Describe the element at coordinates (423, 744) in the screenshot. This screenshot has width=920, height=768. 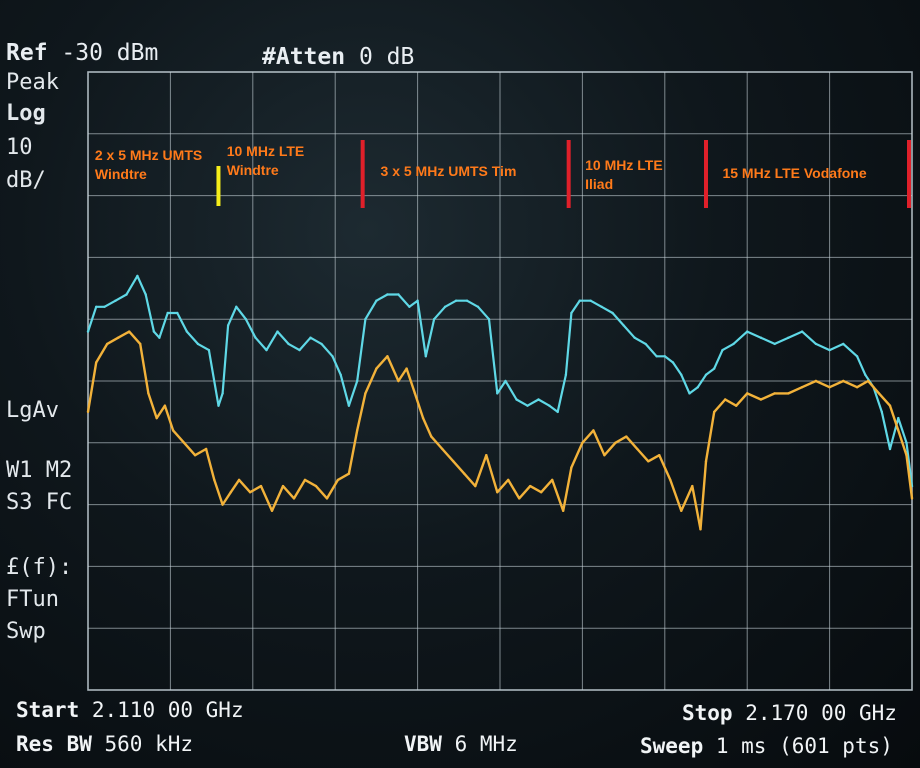
I see `vbw-label: VBW` at that location.